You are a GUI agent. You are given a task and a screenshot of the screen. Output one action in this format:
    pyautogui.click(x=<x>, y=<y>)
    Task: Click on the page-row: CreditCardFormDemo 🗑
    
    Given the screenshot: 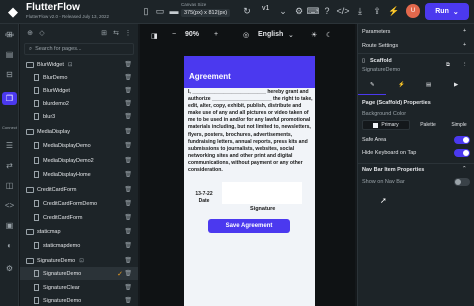 What is the action you would take?
    pyautogui.click(x=79, y=203)
    